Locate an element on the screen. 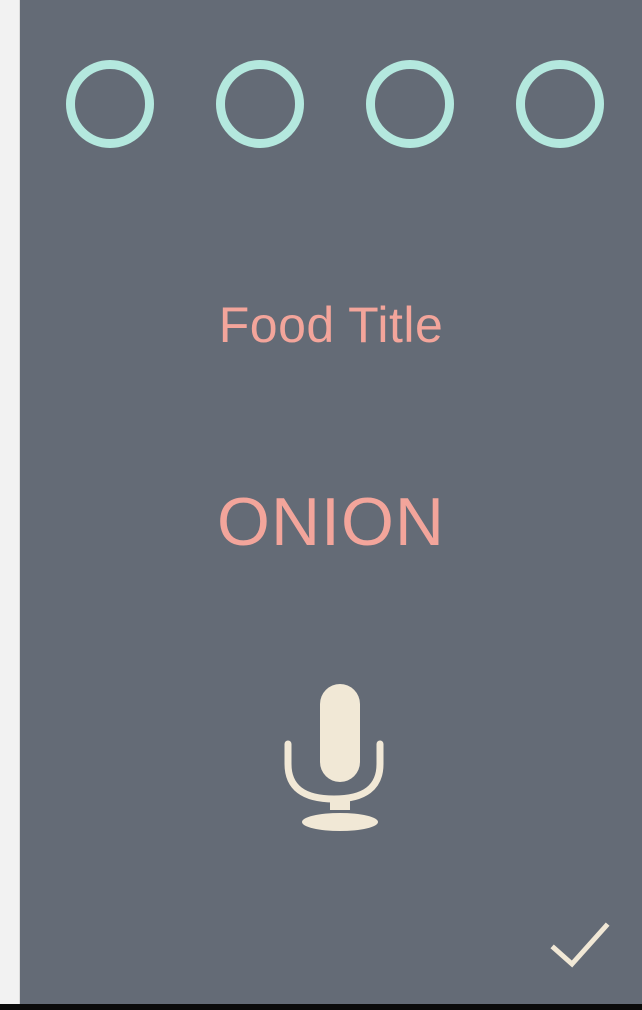  food-title-label: Food Title is located at coordinates (331, 325).